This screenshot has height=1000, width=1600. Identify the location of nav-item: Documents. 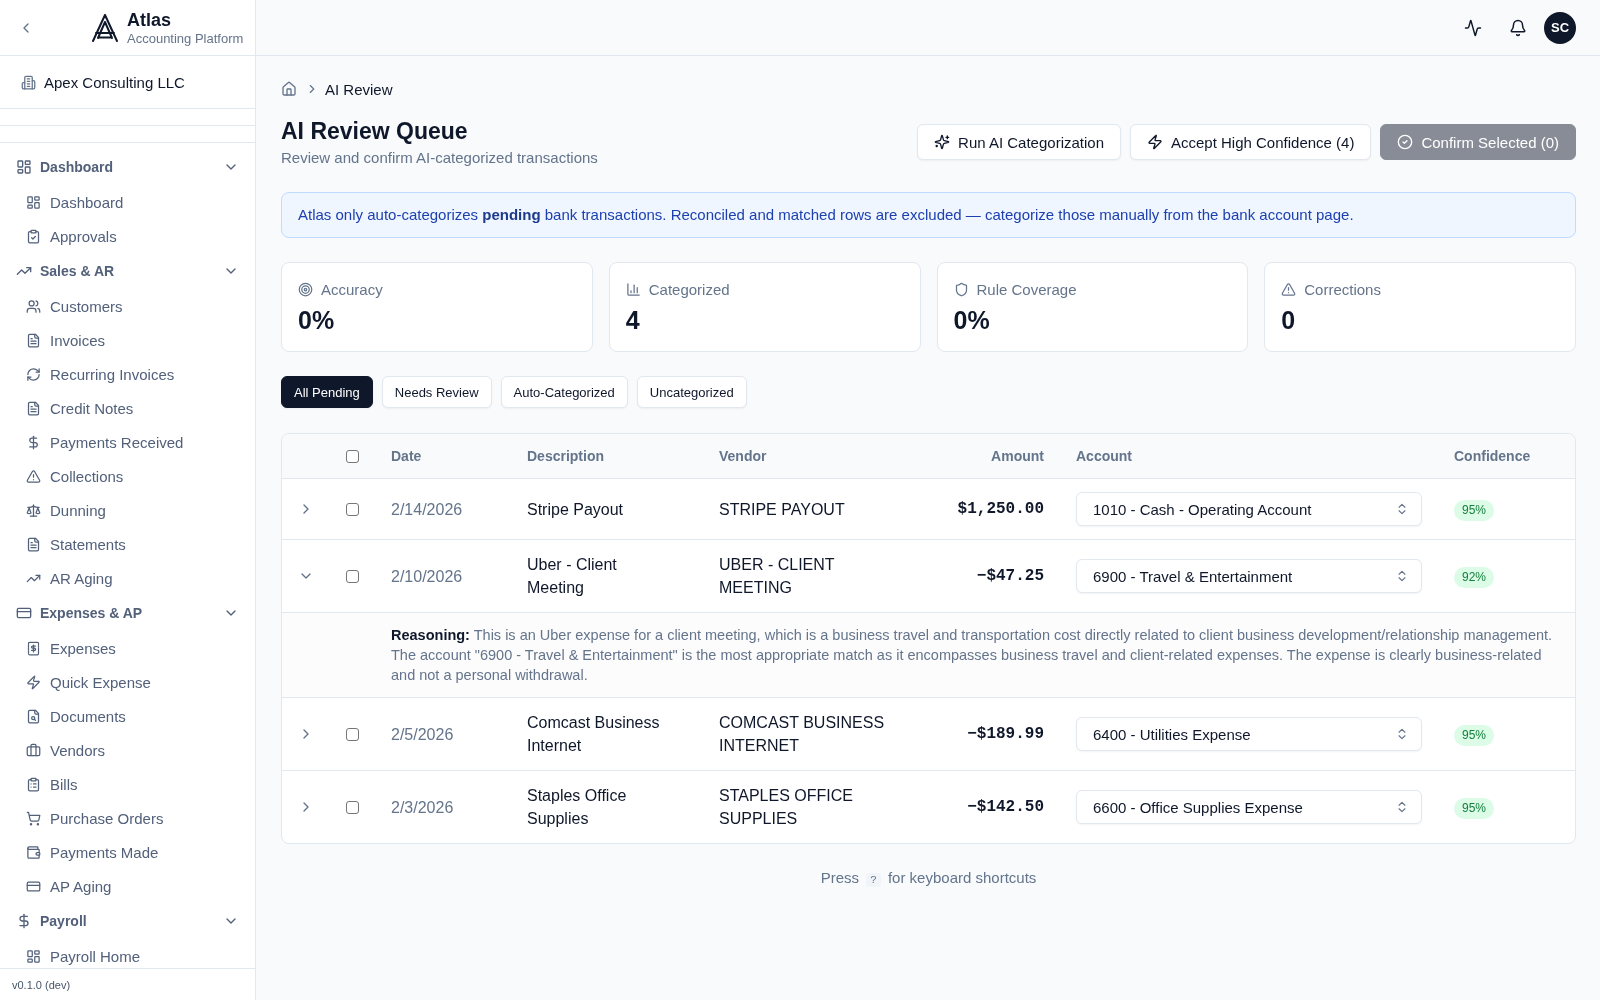
(127, 716).